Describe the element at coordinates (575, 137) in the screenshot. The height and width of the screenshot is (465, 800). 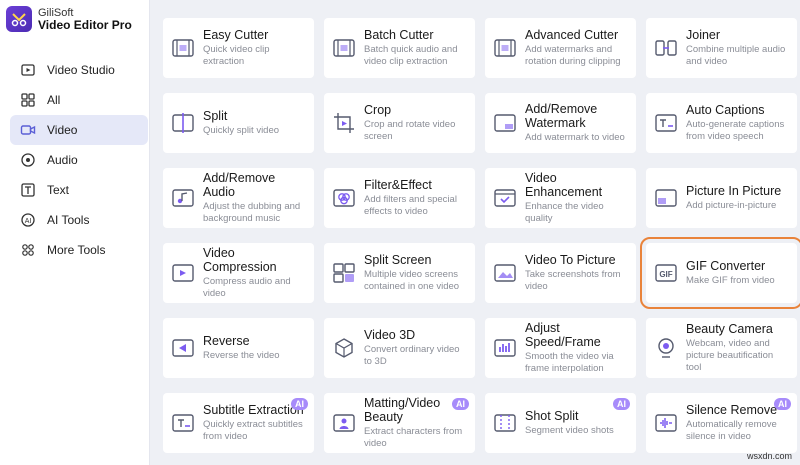
I see `tool-description: Add watermark to video` at that location.